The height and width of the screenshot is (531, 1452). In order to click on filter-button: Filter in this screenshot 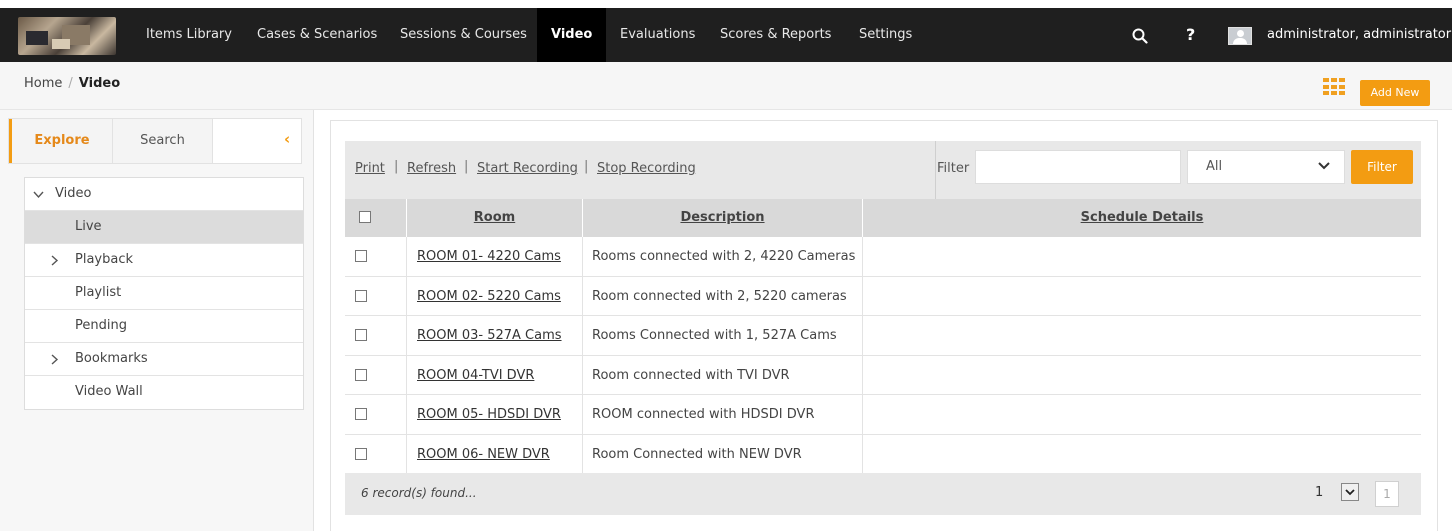, I will do `click(1382, 167)`.